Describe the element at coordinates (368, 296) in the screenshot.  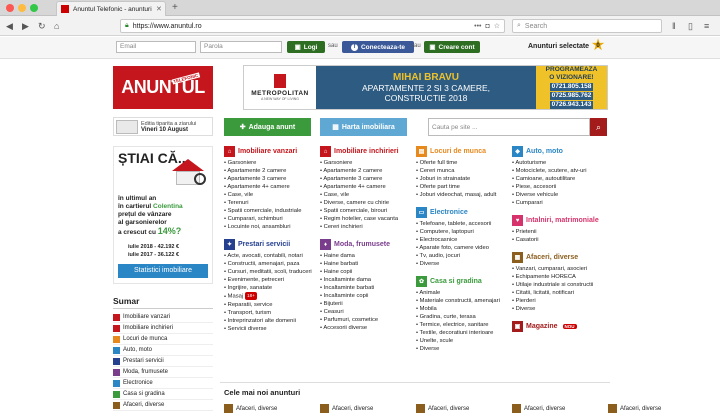
I see `subcategory-link: Incaltaminte copii` at that location.